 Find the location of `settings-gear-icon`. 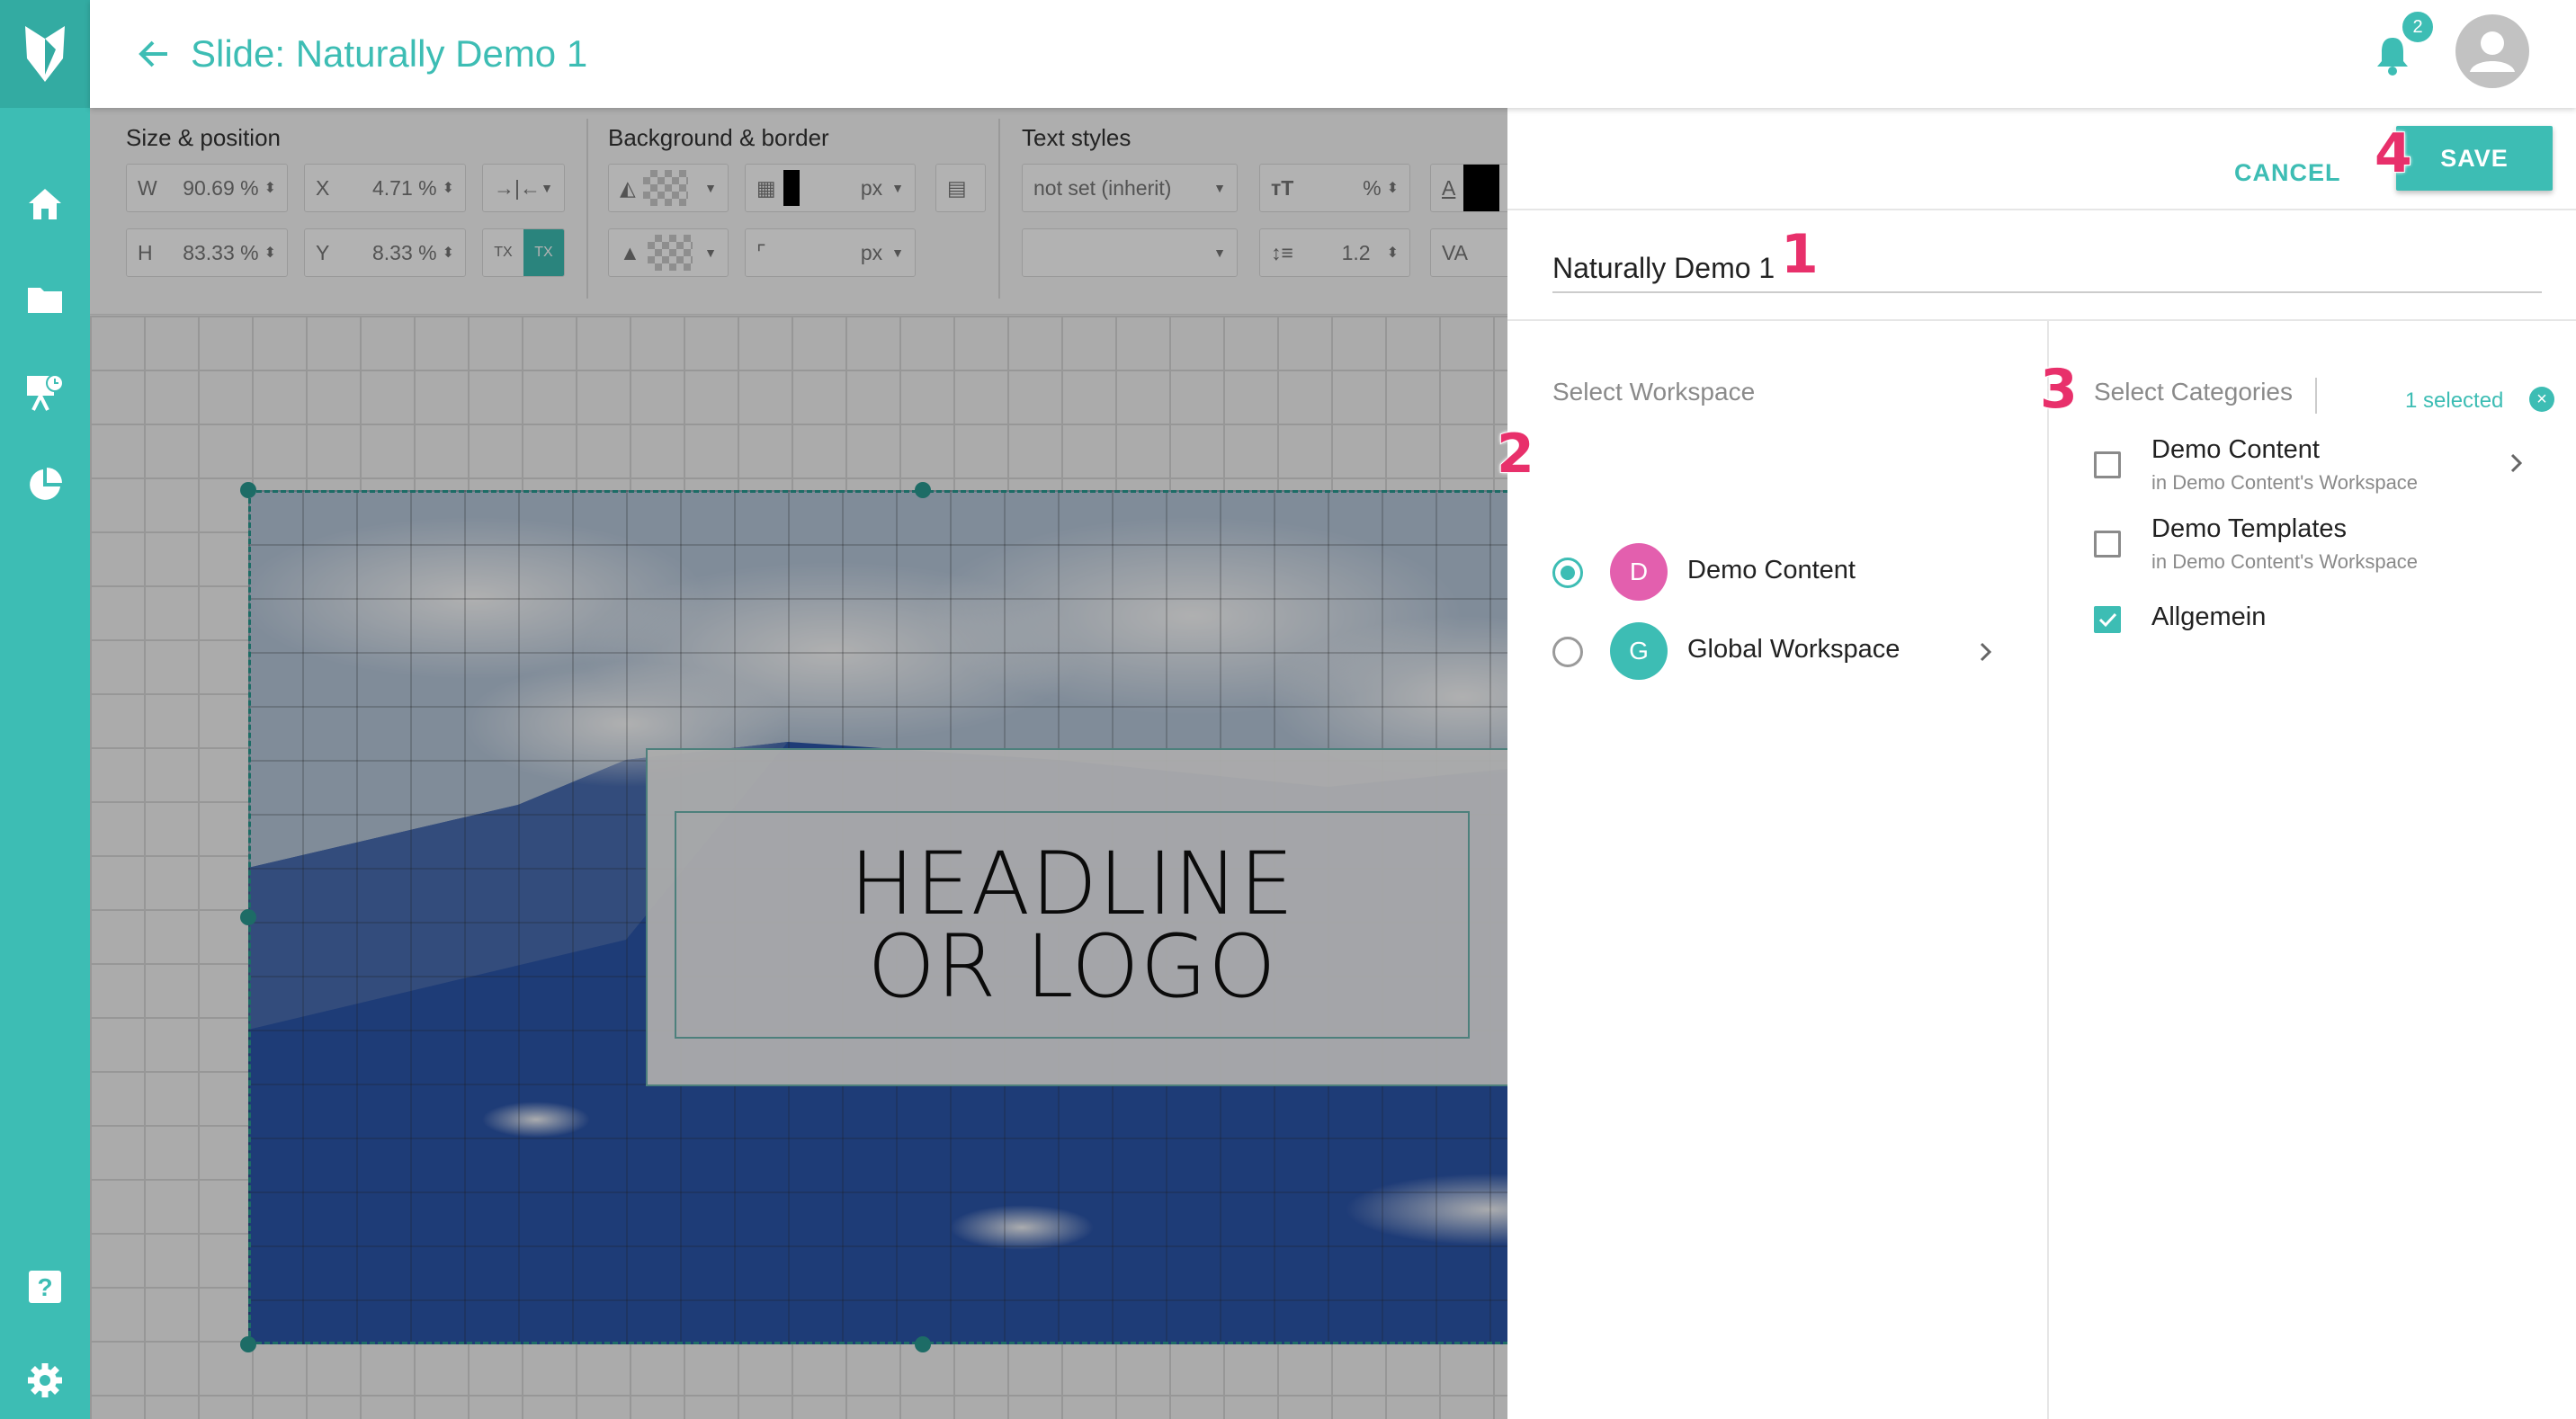

settings-gear-icon is located at coordinates (45, 1379).